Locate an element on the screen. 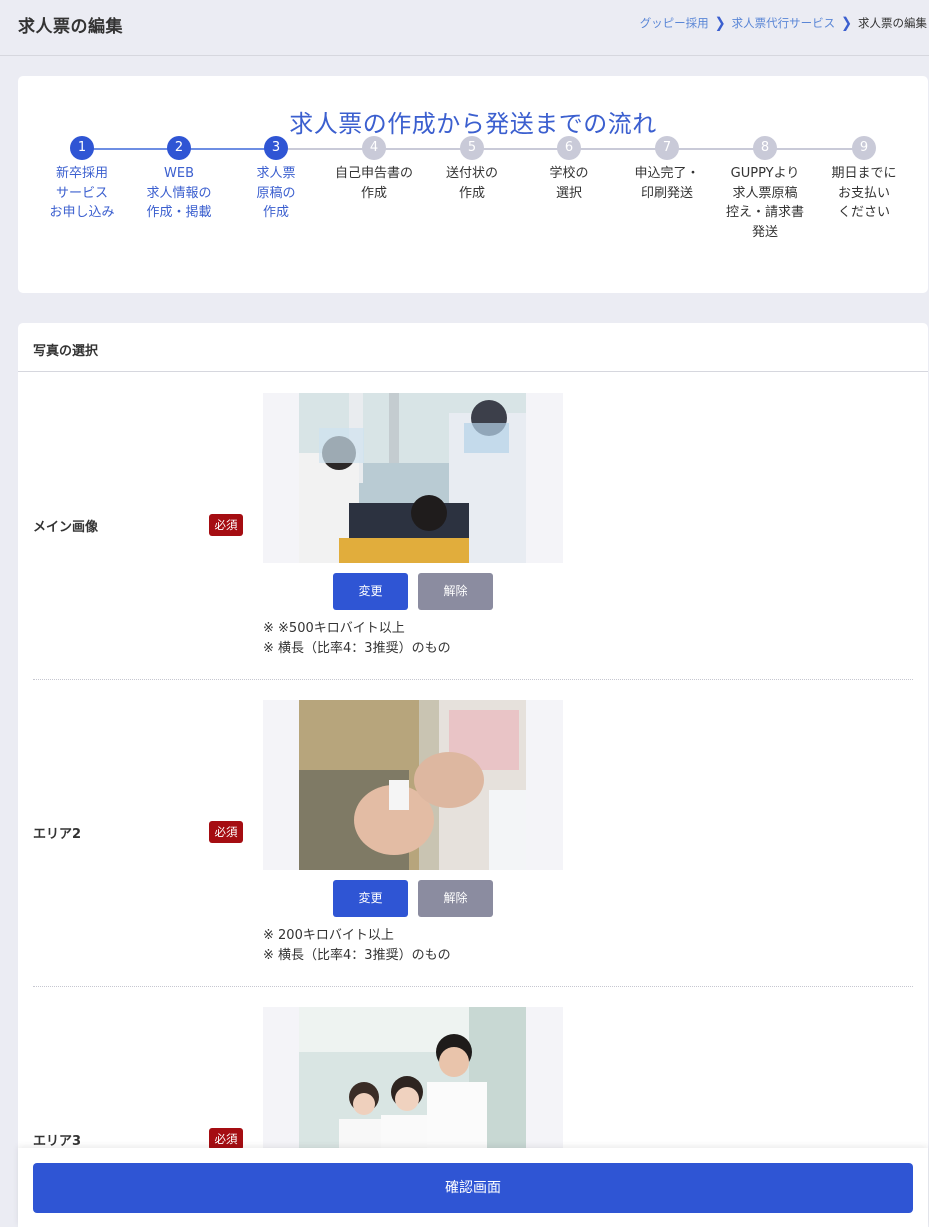 Image resolution: width=929 pixels, height=1227 pixels. step-5: 5 送付状の 作成 is located at coordinates (472, 169).